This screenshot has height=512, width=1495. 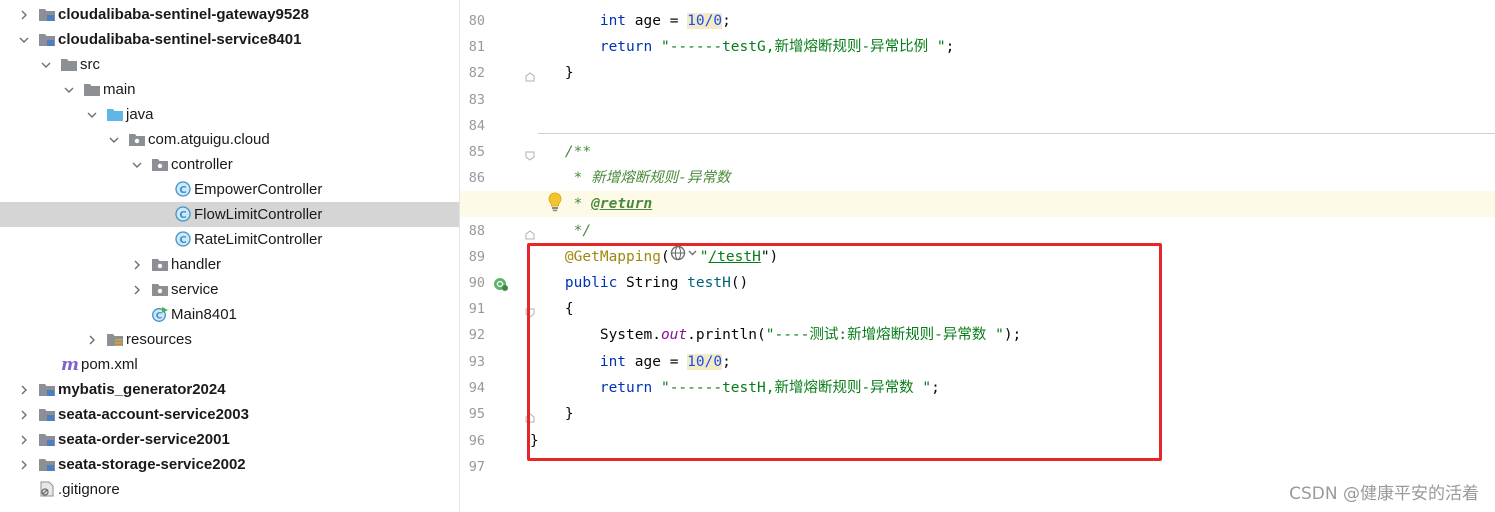 I want to click on tree-item-label: handler, so click(x=196, y=264).